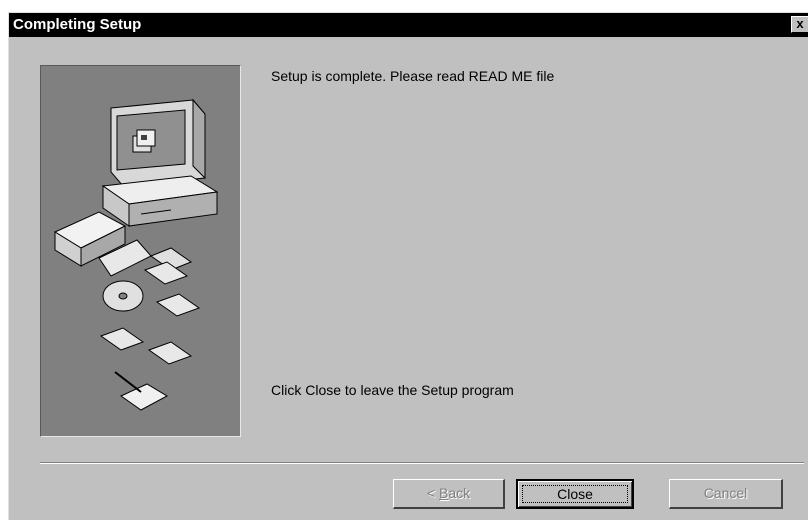 This screenshot has height=520, width=808. Describe the element at coordinates (123, 296) in the screenshot. I see `cd-rom-icon` at that location.